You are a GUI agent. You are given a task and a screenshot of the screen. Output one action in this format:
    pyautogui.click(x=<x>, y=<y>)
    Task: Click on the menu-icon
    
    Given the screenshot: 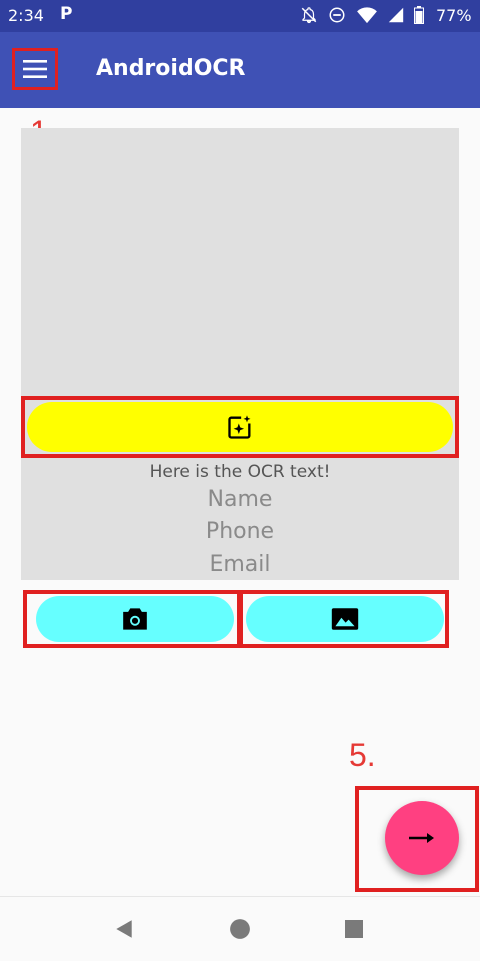 What is the action you would take?
    pyautogui.click(x=35, y=69)
    